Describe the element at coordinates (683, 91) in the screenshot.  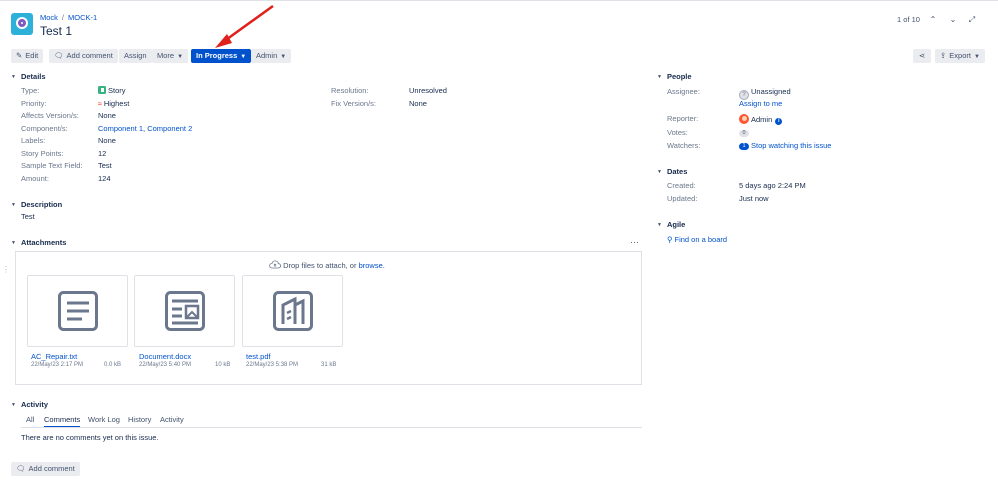
I see `assignee-label: Assignee:` at that location.